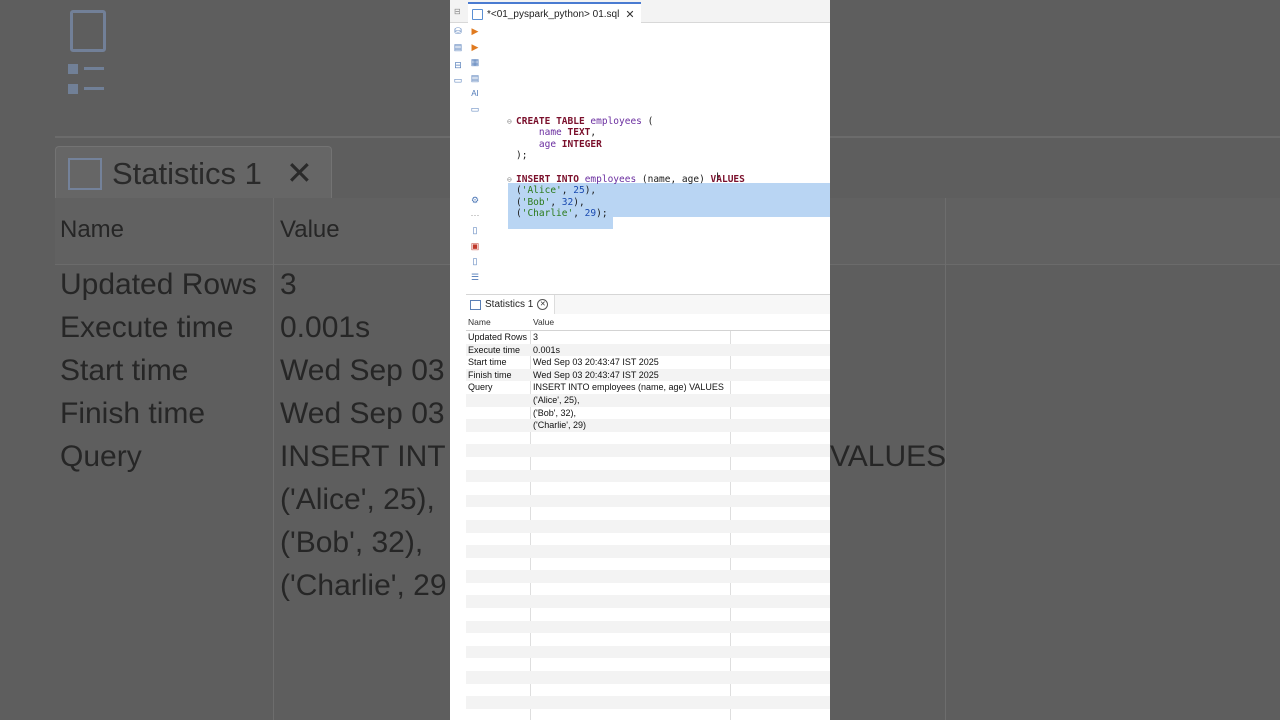  Describe the element at coordinates (124, 370) in the screenshot. I see `bg-row-name: Start time` at that location.